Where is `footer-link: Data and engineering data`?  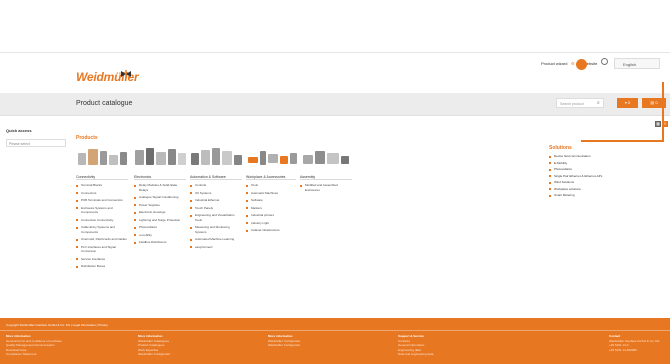 footer-link: Data and engineering data is located at coordinates (448, 354).